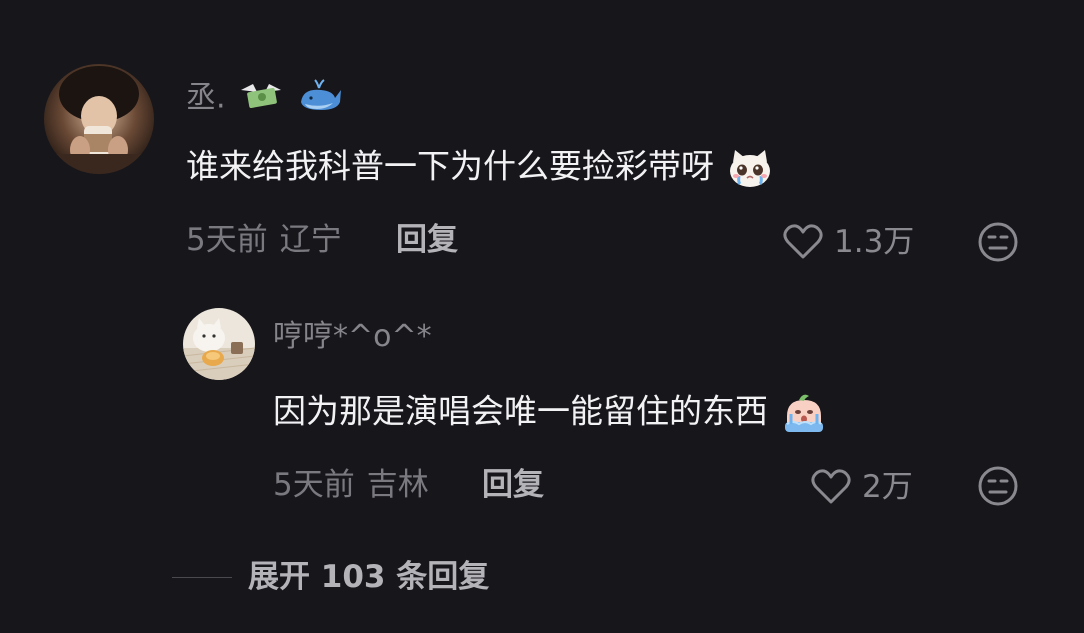 This screenshot has width=1084, height=633. I want to click on expand-replies-label: 展开 103 条回复, so click(369, 577).